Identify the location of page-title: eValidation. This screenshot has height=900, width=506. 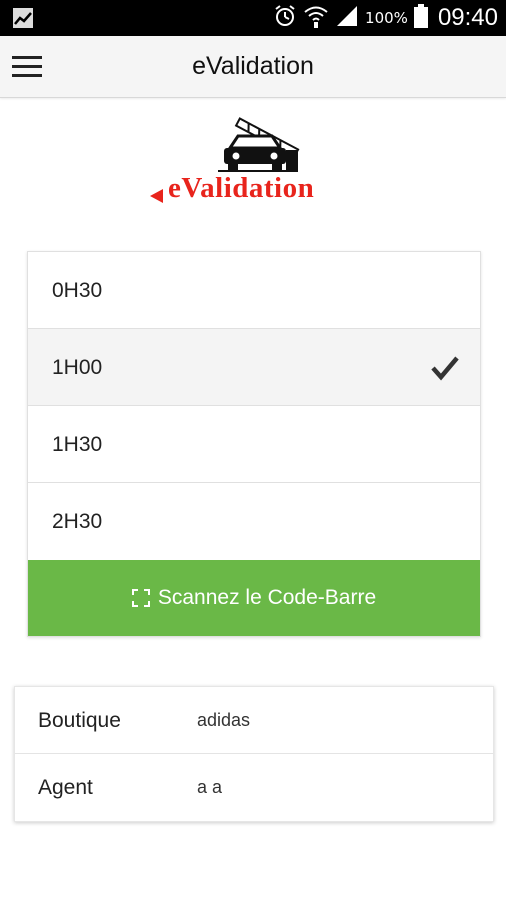
(253, 66).